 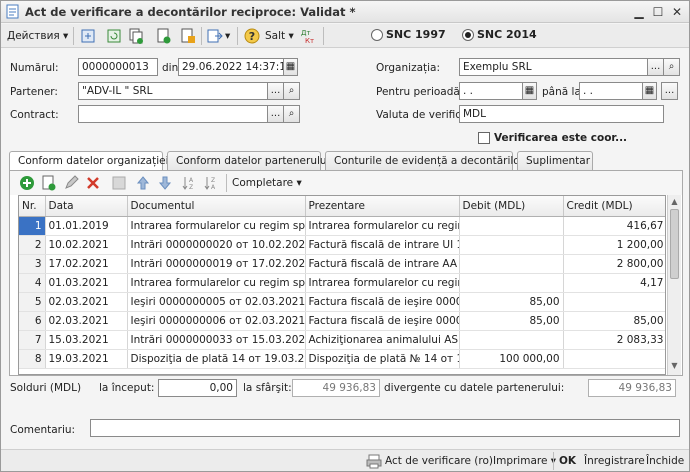 I want to click on column-header-nr: Nr., so click(x=32, y=206).